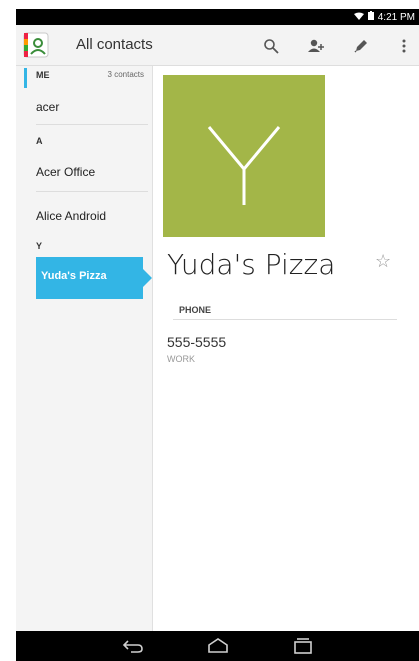  I want to click on contacts-app-icon, so click(36, 45).